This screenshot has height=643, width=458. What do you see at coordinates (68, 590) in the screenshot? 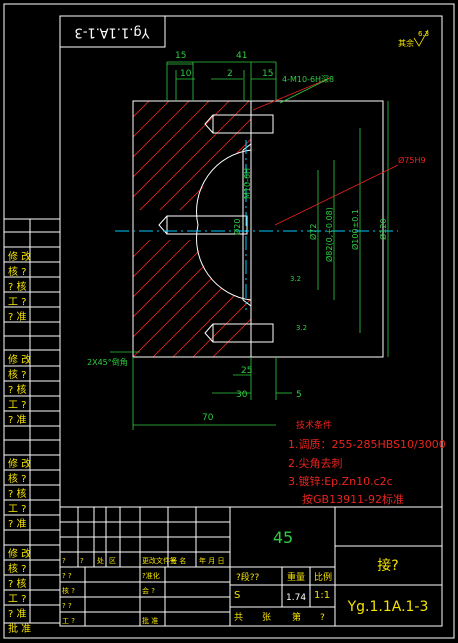
I see `title-row-label: 核 ?` at bounding box center [68, 590].